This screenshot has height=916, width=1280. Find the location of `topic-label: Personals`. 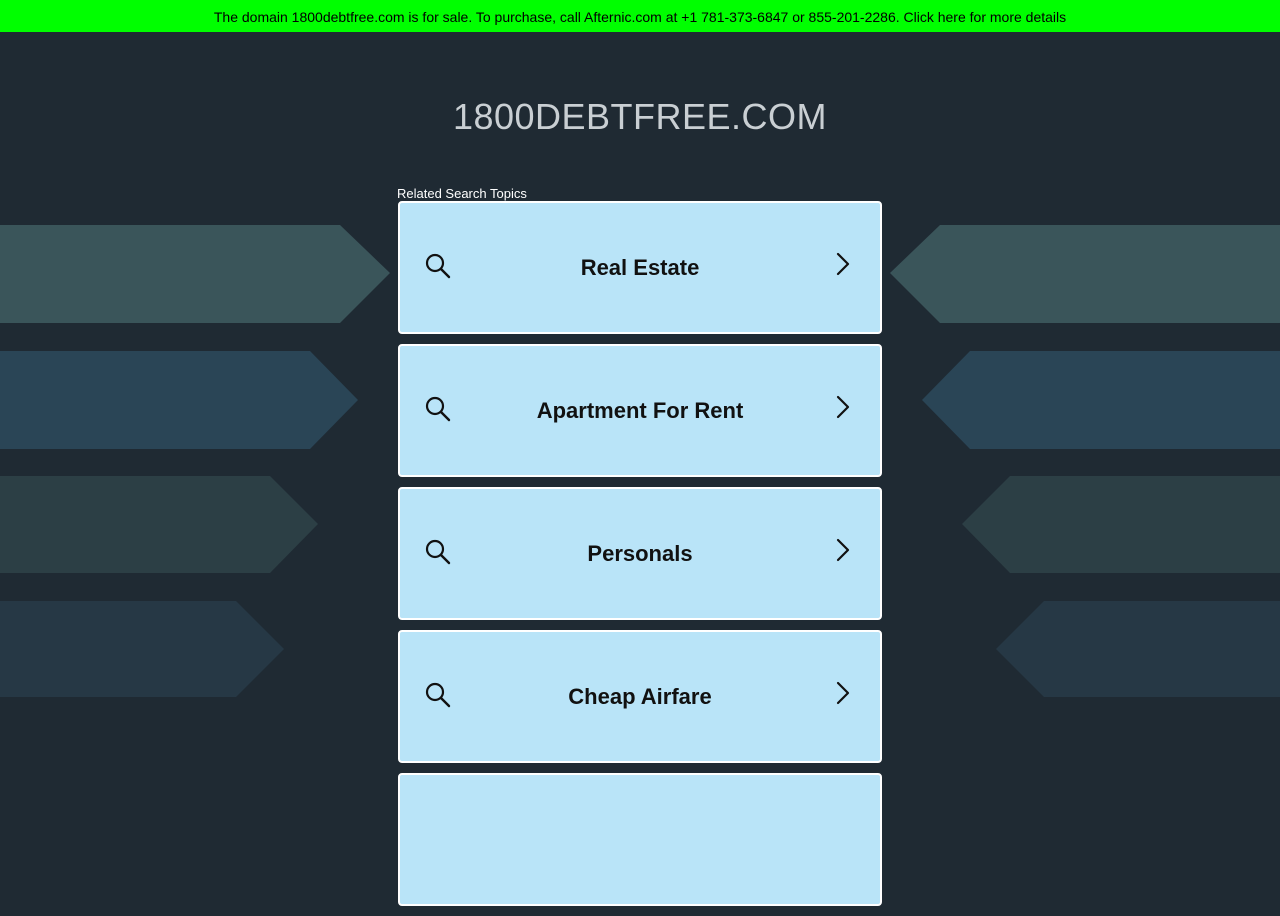

topic-label: Personals is located at coordinates (640, 553).